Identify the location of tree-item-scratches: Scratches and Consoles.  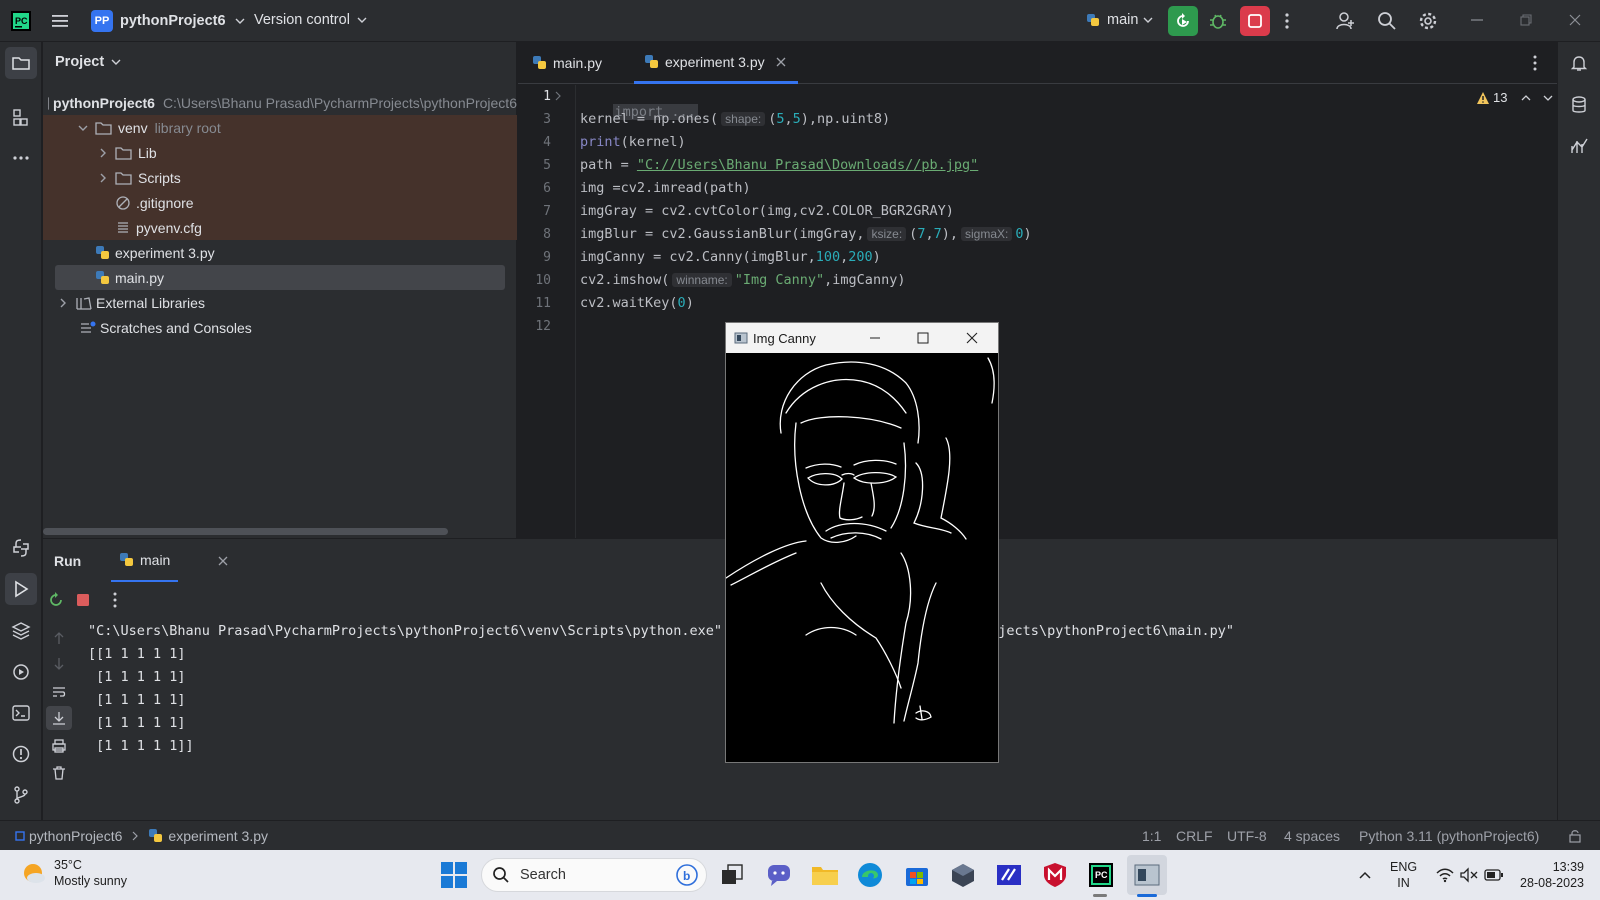
(280, 327).